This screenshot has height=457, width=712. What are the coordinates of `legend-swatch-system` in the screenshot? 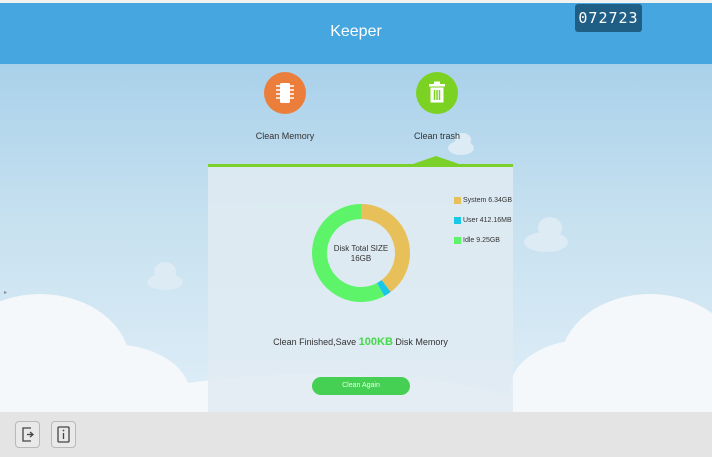 It's located at (457, 200).